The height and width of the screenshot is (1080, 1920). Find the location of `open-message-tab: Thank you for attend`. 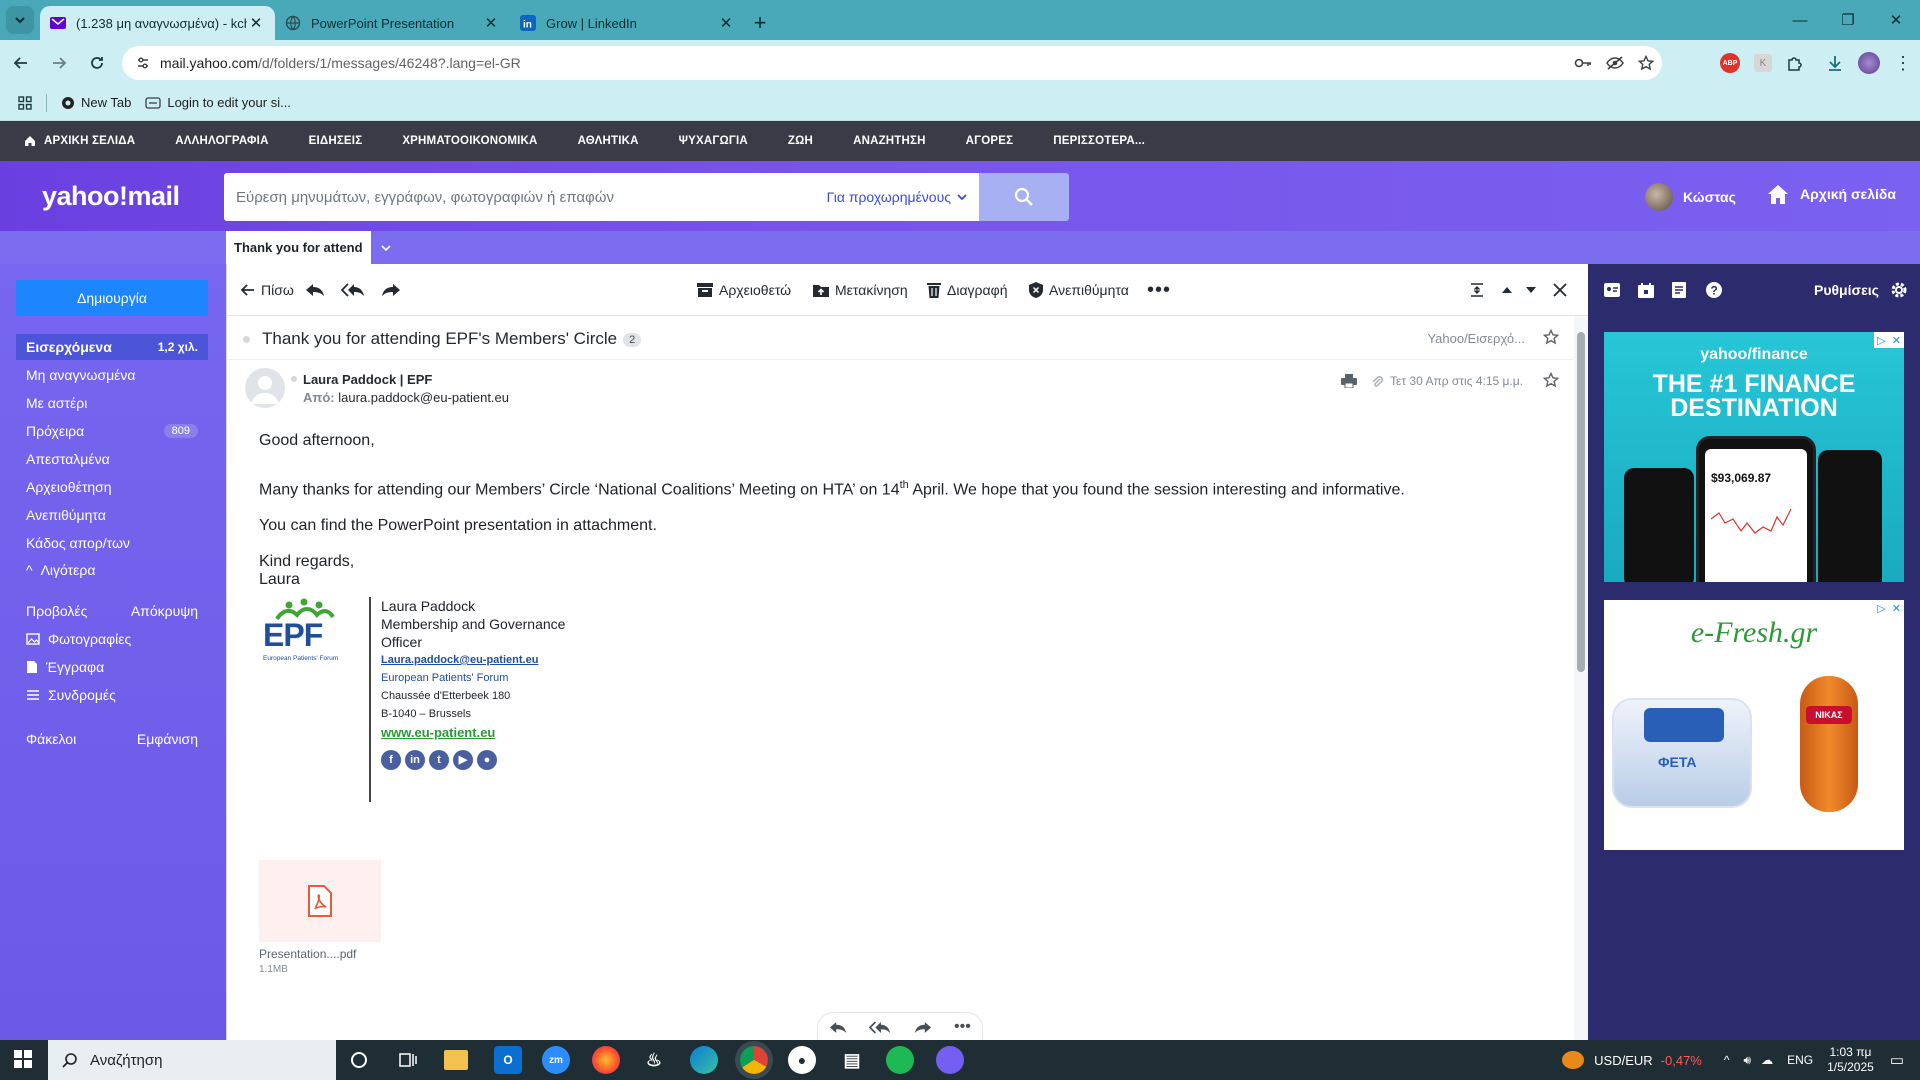

open-message-tab: Thank you for attend is located at coordinates (298, 247).